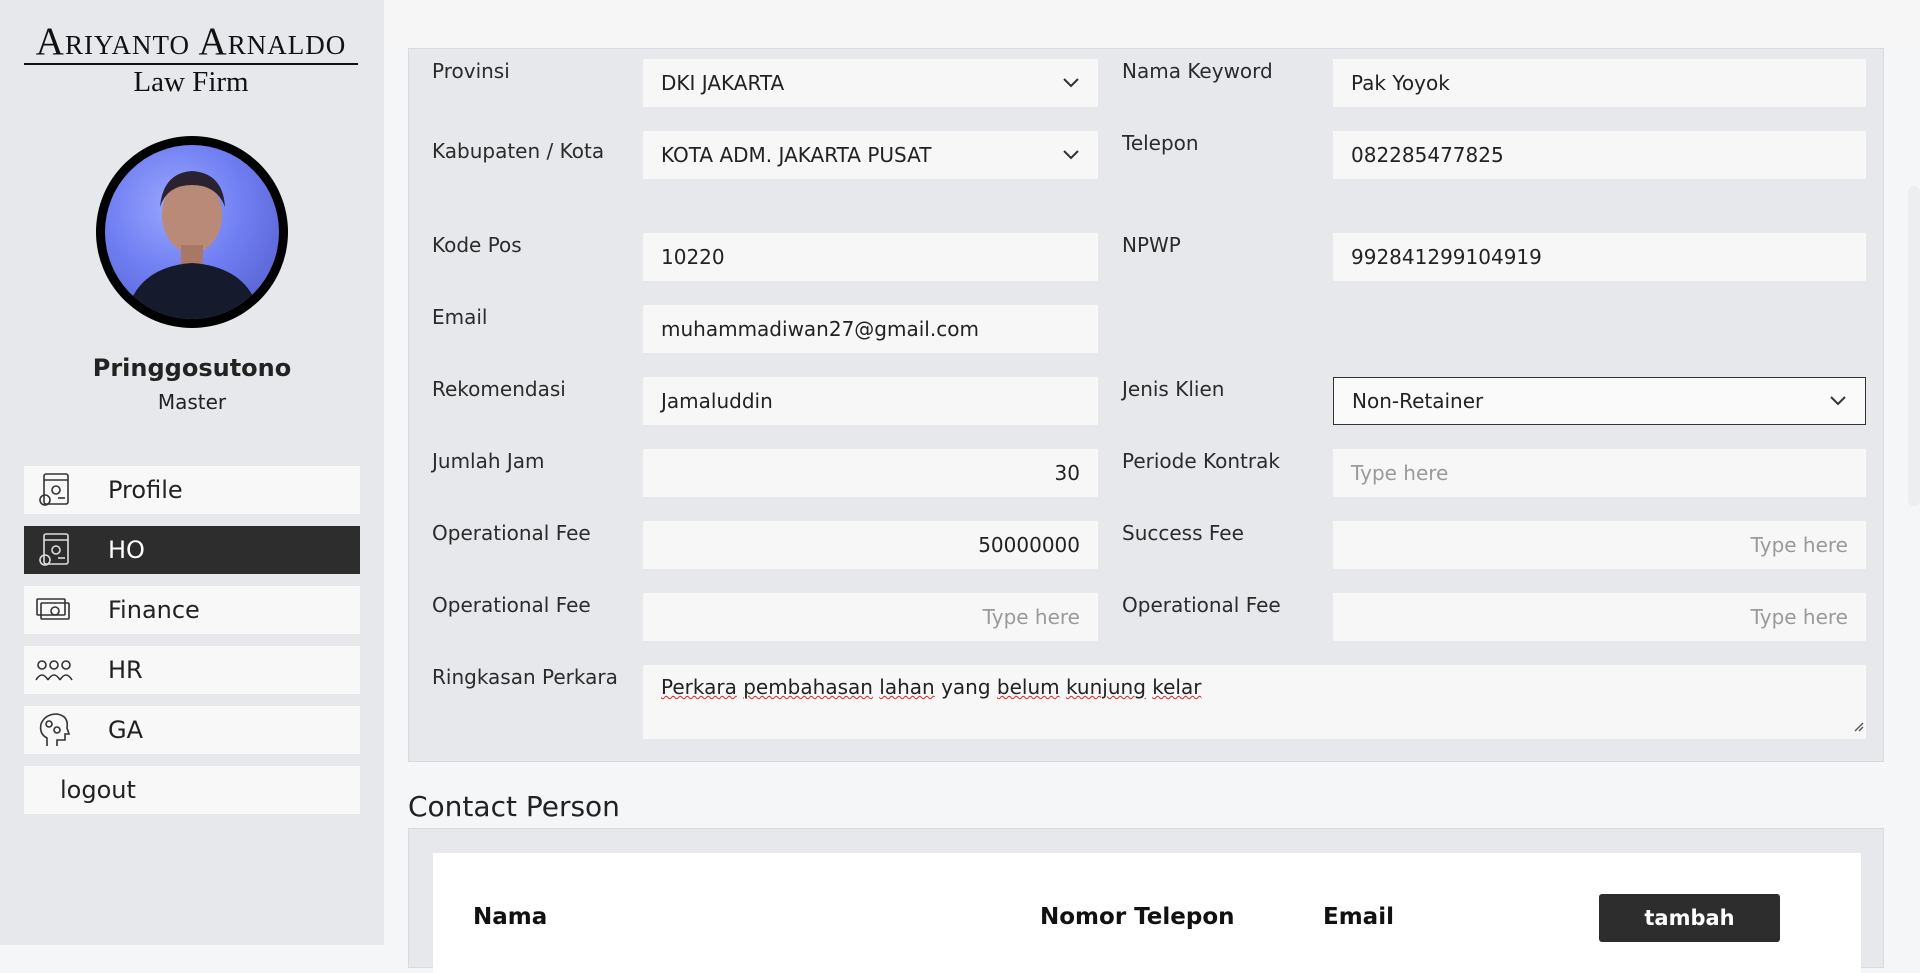 This screenshot has width=1920, height=973. I want to click on avatar, so click(192, 232).